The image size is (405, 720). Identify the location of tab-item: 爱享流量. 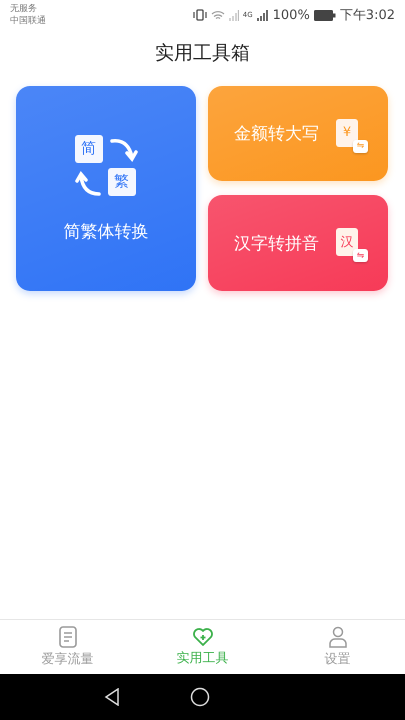
(67, 647).